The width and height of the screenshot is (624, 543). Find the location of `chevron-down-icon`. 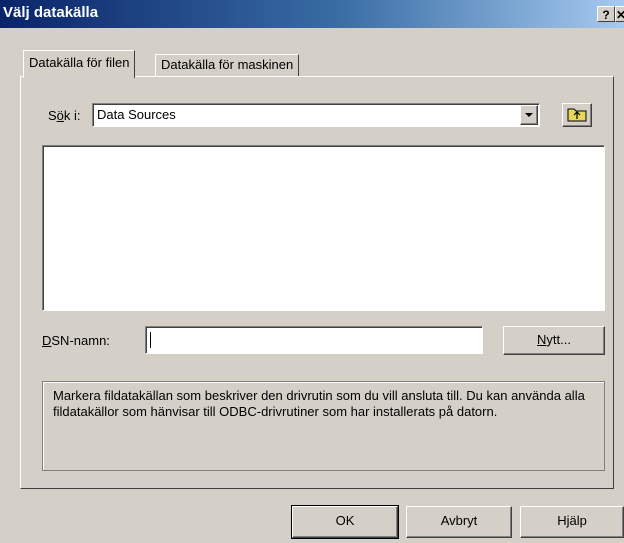

chevron-down-icon is located at coordinates (529, 115).